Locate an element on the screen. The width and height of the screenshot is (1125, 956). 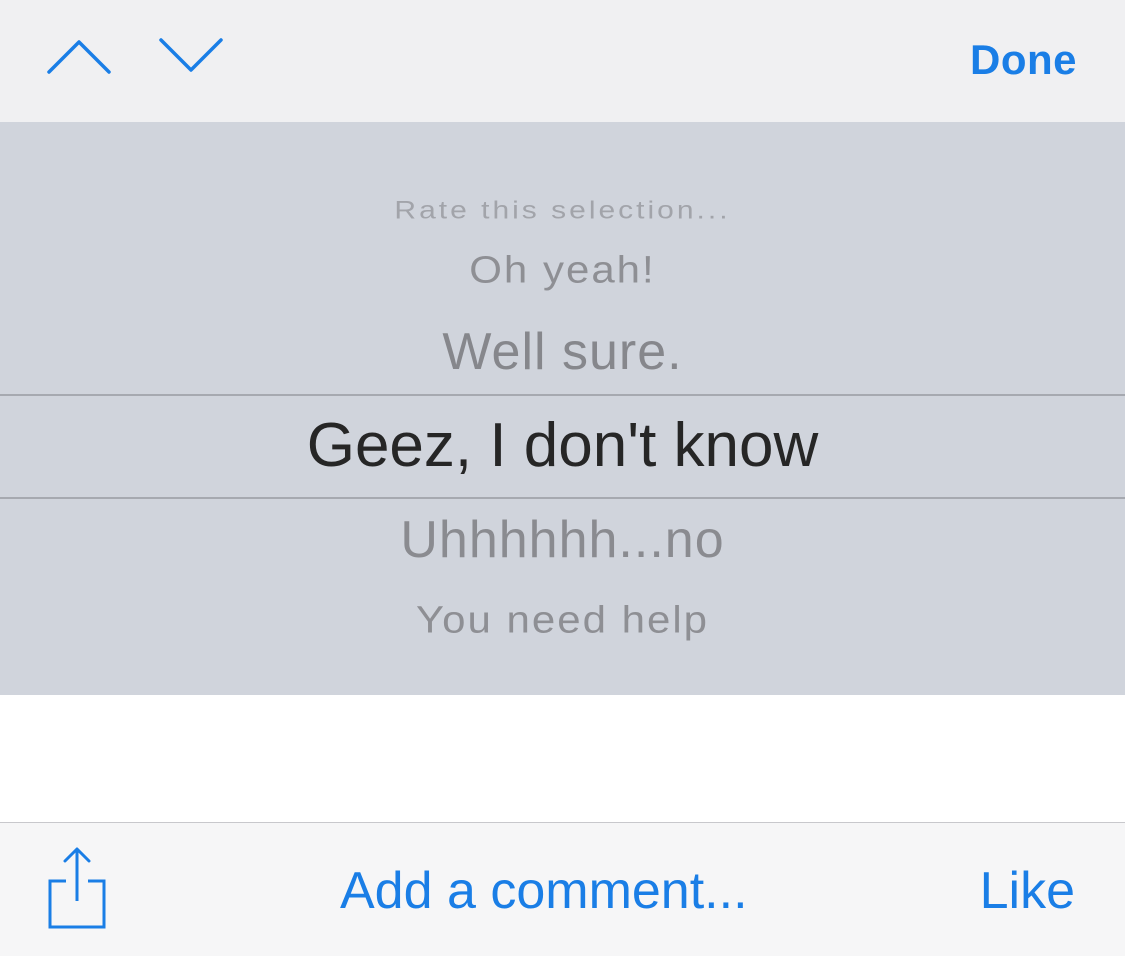
selection-indicator-top is located at coordinates (562, 395).